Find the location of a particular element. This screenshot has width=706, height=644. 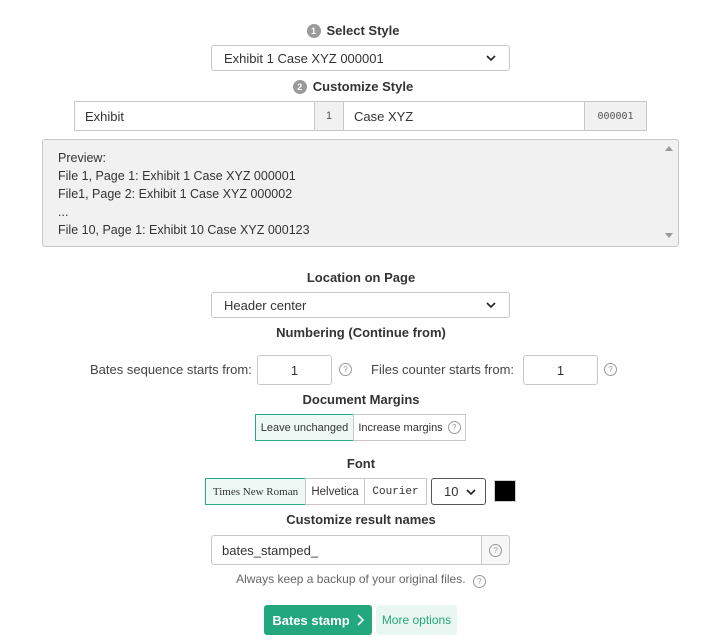

style-select-value: Exhibit 1 Case XYZ 000001 is located at coordinates (304, 58).